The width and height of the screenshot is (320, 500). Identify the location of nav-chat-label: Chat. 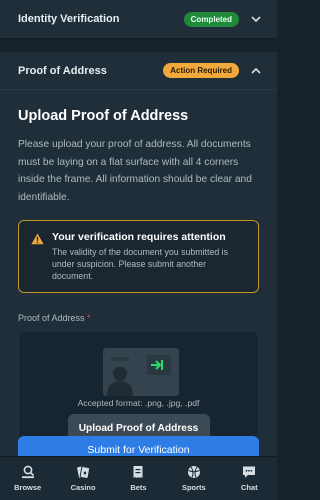
(249, 487).